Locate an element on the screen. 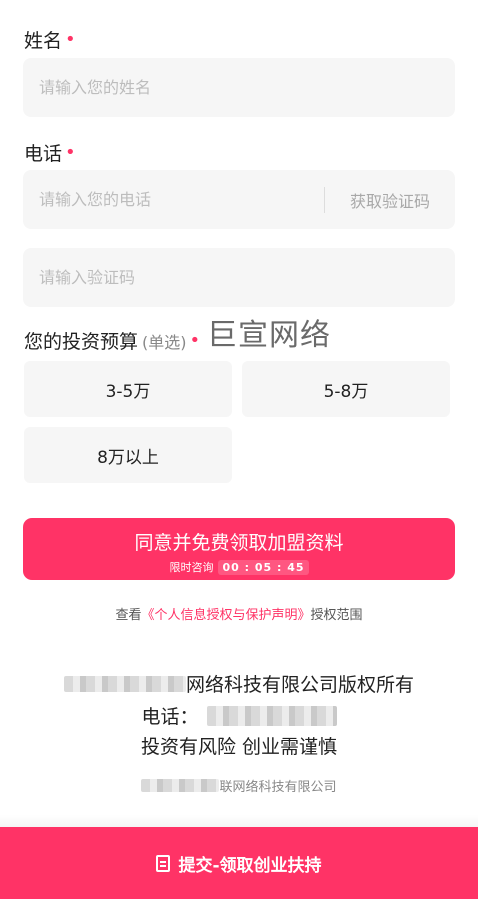  submit-bar-button: 提交-领取创业扶持 is located at coordinates (239, 863).